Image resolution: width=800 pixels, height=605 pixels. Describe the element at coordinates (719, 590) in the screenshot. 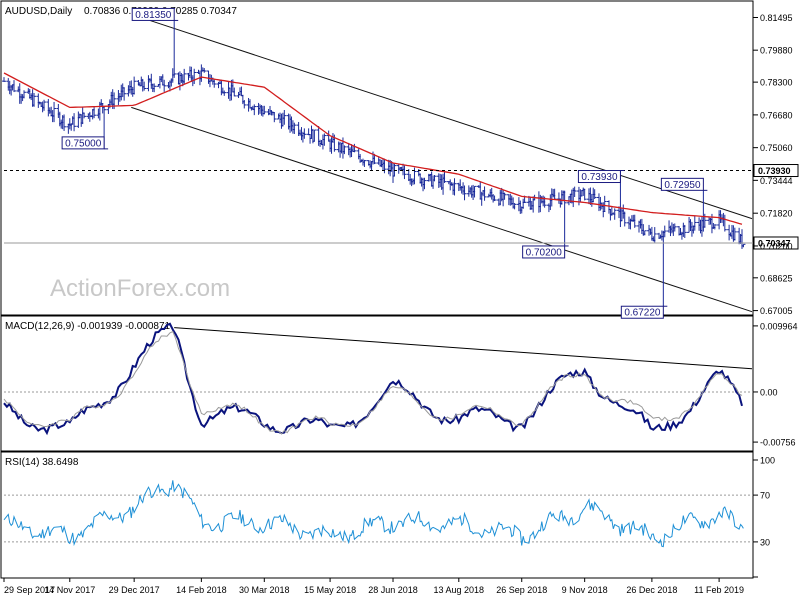

I see `x-tick-label-11: 11 Feb 2019` at that location.